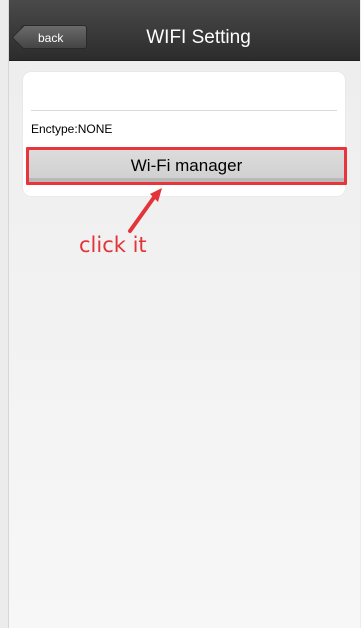  What do you see at coordinates (113, 245) in the screenshot?
I see `annotation-text: click it` at bounding box center [113, 245].